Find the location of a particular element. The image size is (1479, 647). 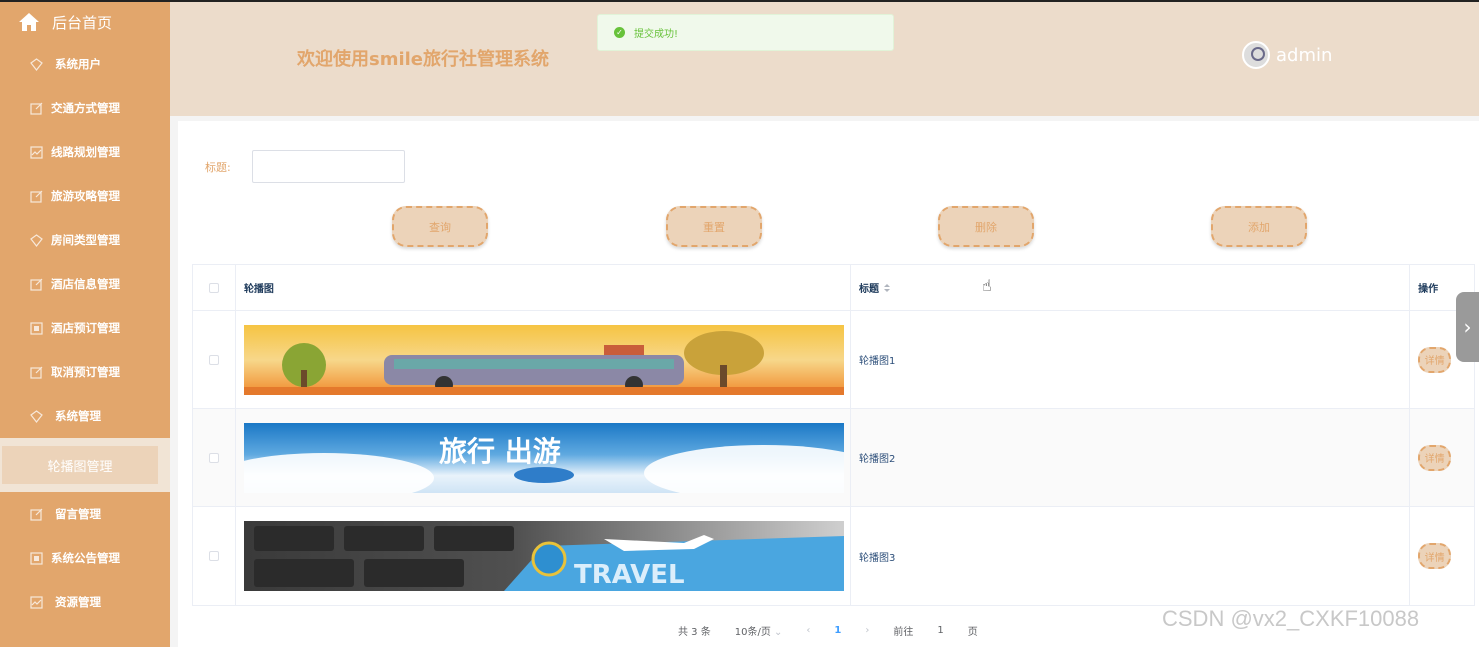

page-size-select: 10条/页 ⌄ is located at coordinates (759, 630).